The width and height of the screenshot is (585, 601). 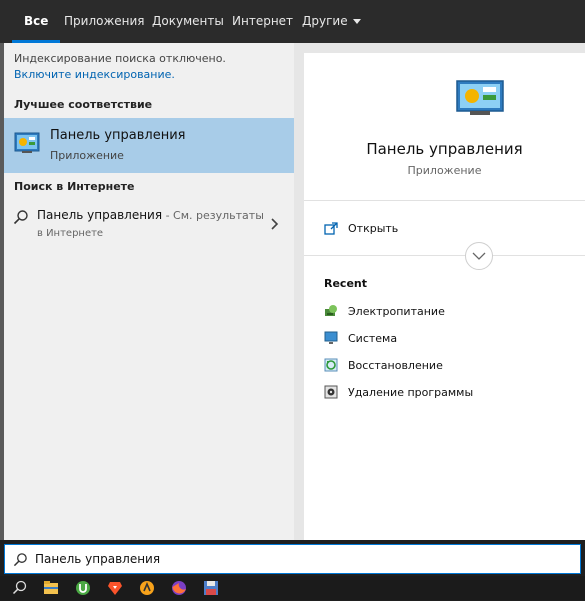 I want to click on preview-subtitle: Приложение, so click(x=444, y=170).